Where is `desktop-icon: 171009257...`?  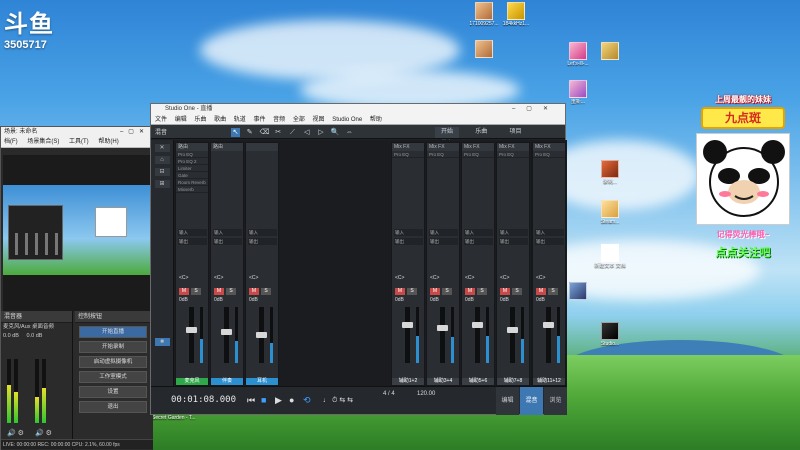
desktop-icon: 171009257... is located at coordinates (484, 14).